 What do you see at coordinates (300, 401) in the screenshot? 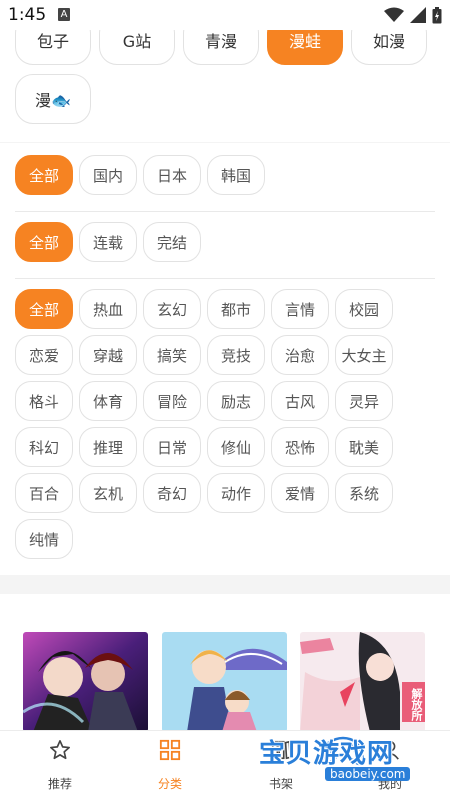
I see `genre-chip: 古风` at bounding box center [300, 401].